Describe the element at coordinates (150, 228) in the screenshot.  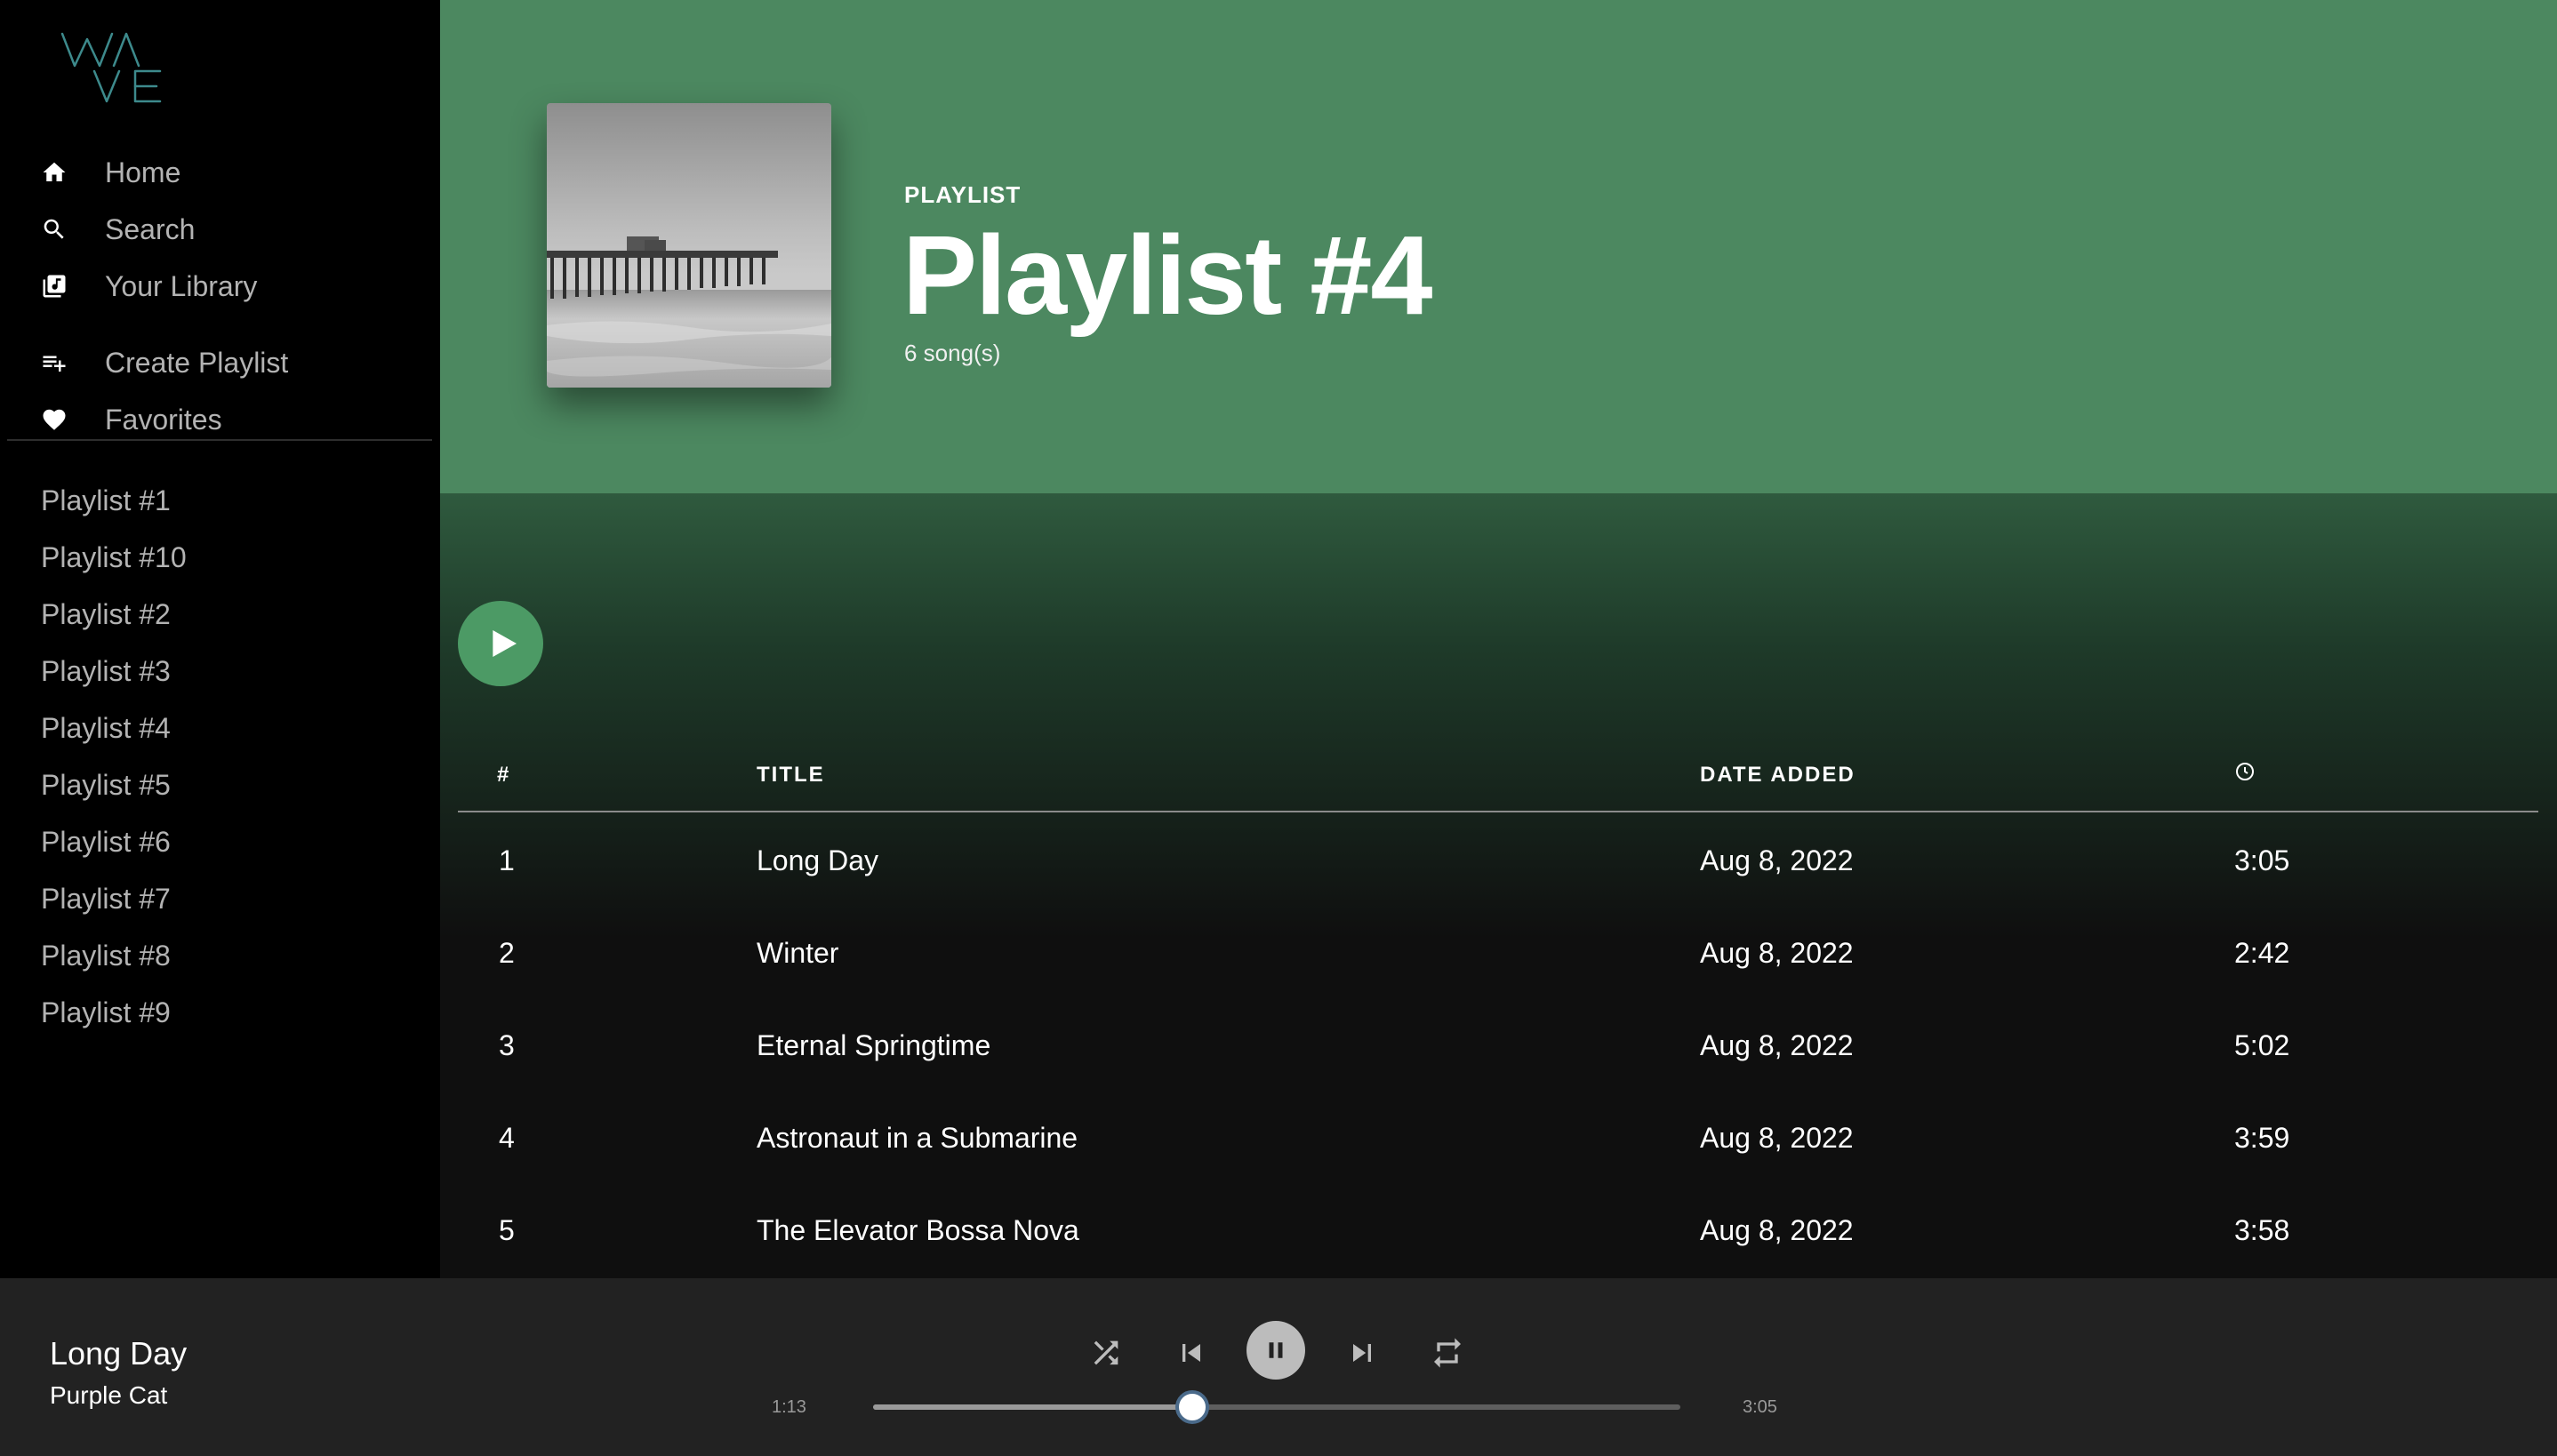
I see `nav-label: Search` at that location.